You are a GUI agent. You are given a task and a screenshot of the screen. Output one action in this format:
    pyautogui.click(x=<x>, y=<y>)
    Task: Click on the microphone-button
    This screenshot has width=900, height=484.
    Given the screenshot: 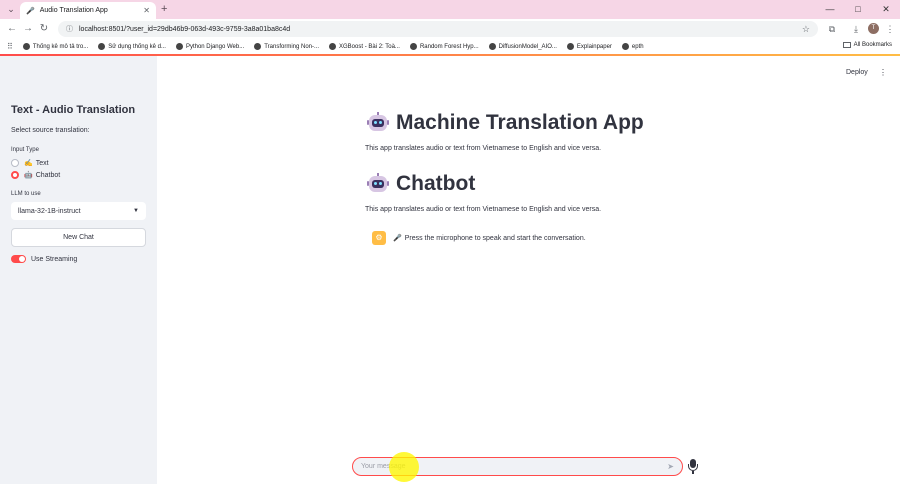 What is the action you would take?
    pyautogui.click(x=693, y=466)
    